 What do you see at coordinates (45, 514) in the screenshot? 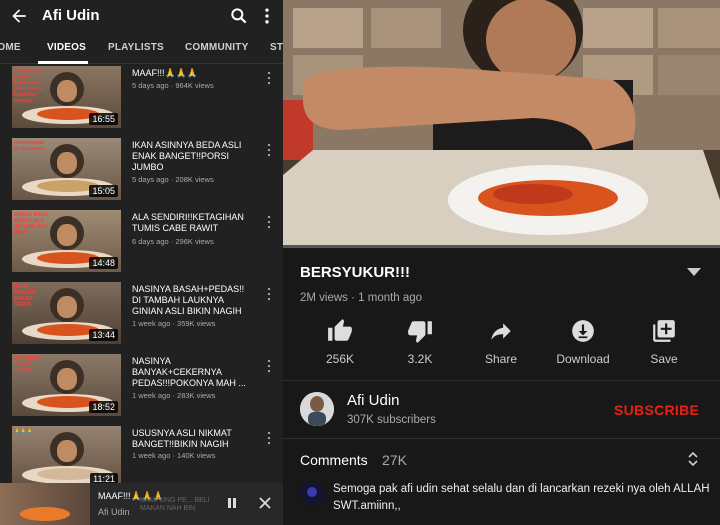
I see `mini-thumbnail-food` at bounding box center [45, 514].